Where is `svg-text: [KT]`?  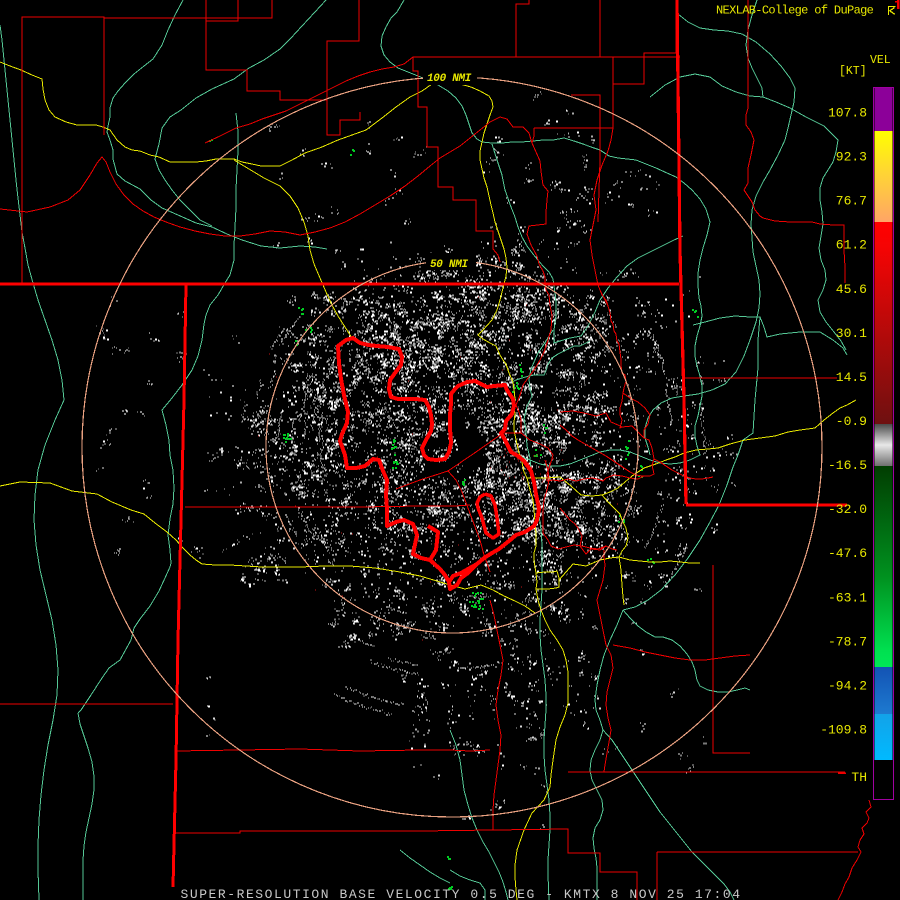
svg-text: [KT] is located at coordinates (853, 71).